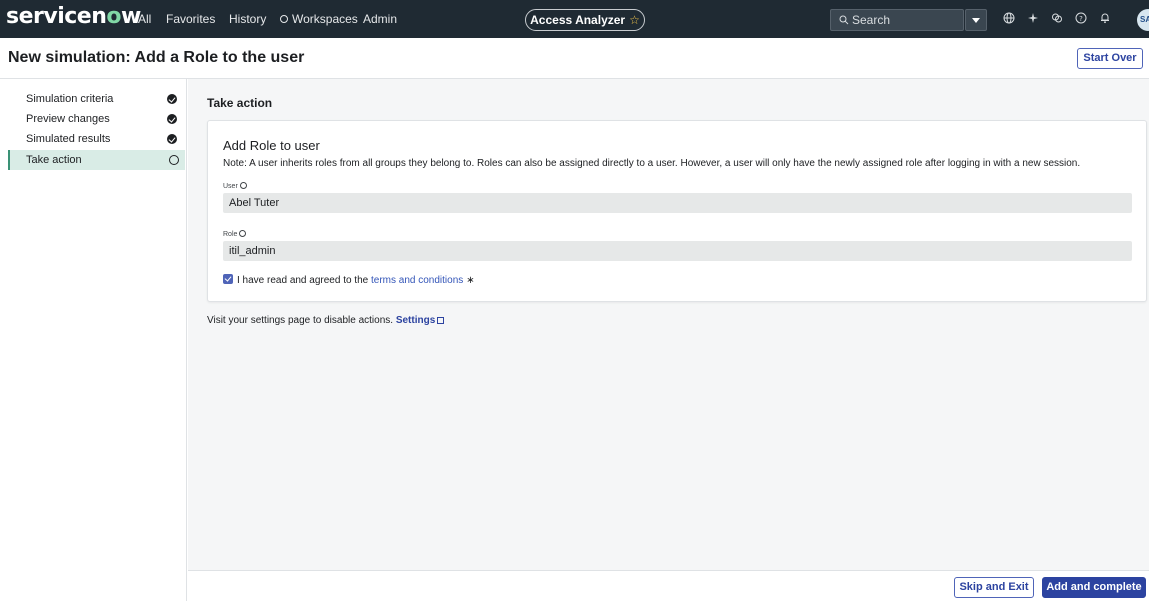 This screenshot has height=601, width=1149. I want to click on nav-workspaces: Workspaces, so click(319, 19).